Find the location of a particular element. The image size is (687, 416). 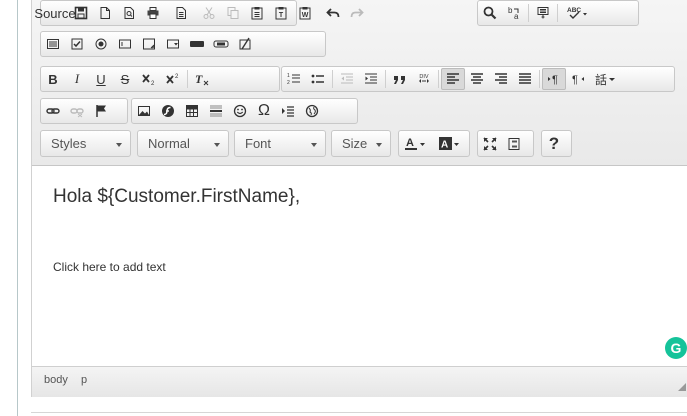

save-button is located at coordinates (81, 13).